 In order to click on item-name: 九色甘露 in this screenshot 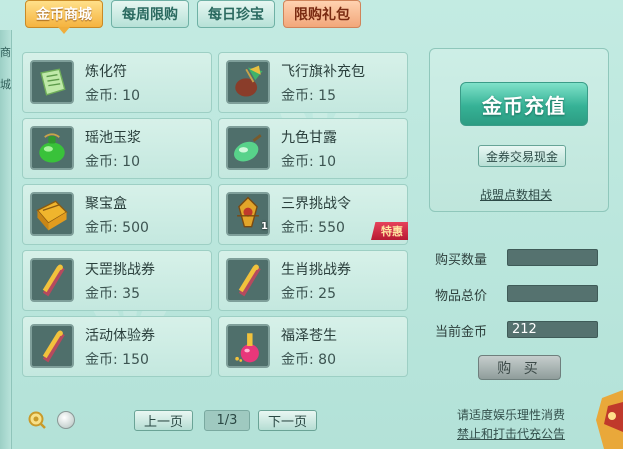, I will do `click(309, 138)`.